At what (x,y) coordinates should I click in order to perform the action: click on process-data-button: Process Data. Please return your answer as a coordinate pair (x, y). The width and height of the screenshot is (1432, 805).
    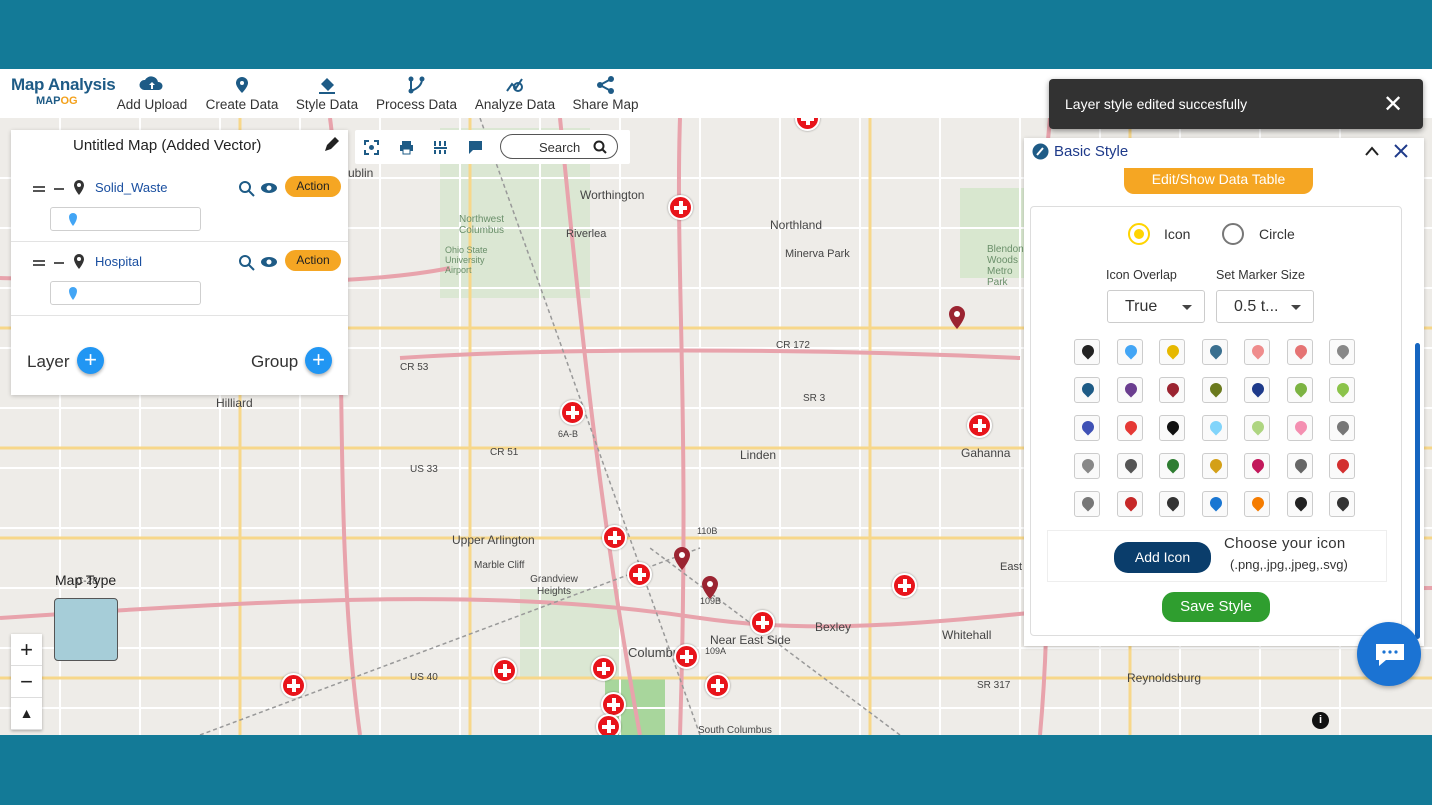
    Looking at the image, I should click on (416, 93).